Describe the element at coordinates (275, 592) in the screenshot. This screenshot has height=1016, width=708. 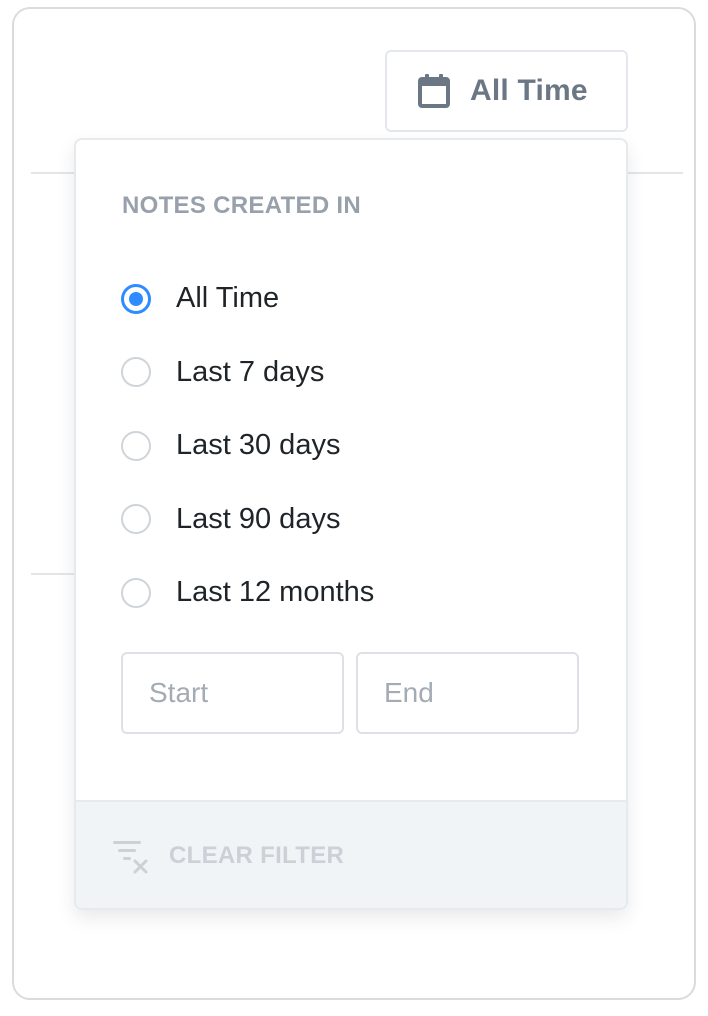
I see `option-label: Last 12 months` at that location.